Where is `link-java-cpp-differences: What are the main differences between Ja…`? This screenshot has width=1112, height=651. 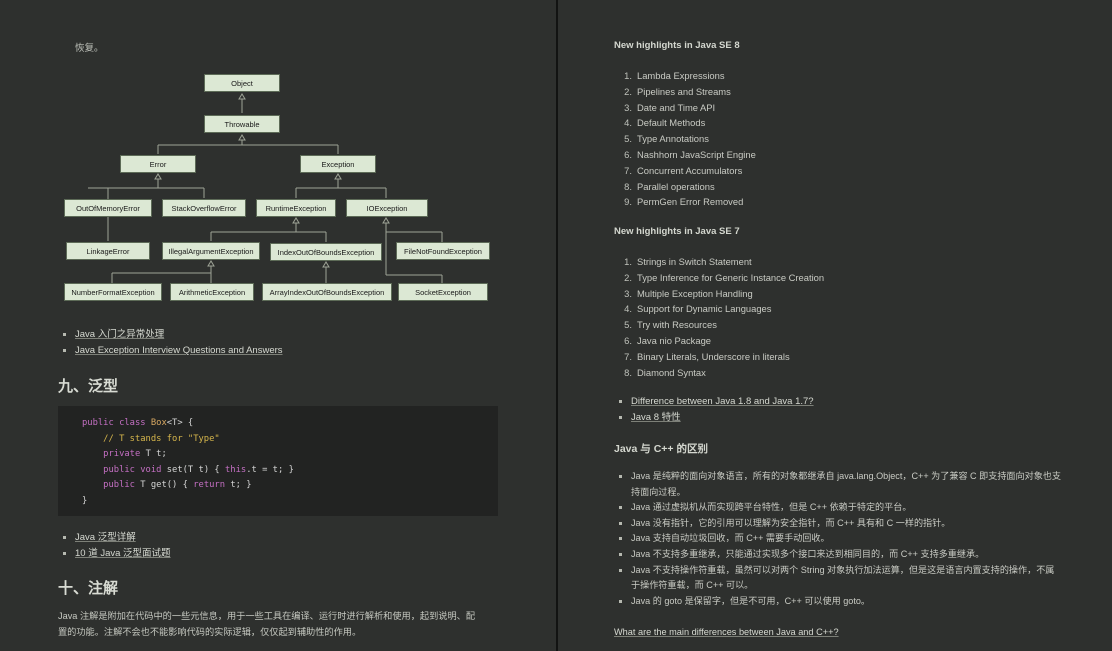
link-java-cpp-differences: What are the main differences between Ja… is located at coordinates (726, 632).